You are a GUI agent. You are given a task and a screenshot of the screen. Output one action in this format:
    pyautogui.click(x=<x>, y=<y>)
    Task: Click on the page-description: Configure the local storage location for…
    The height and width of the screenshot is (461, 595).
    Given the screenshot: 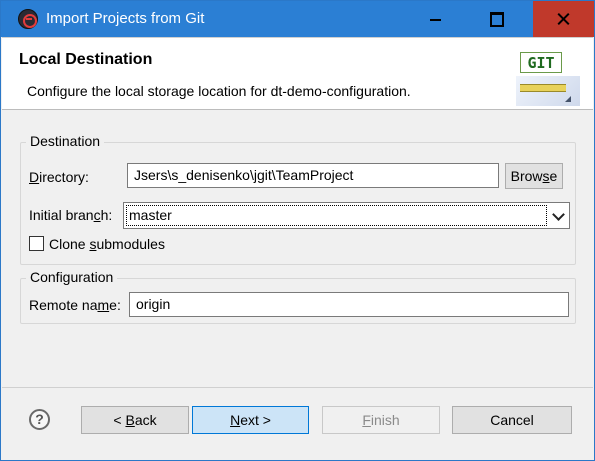 What is the action you would take?
    pyautogui.click(x=219, y=91)
    